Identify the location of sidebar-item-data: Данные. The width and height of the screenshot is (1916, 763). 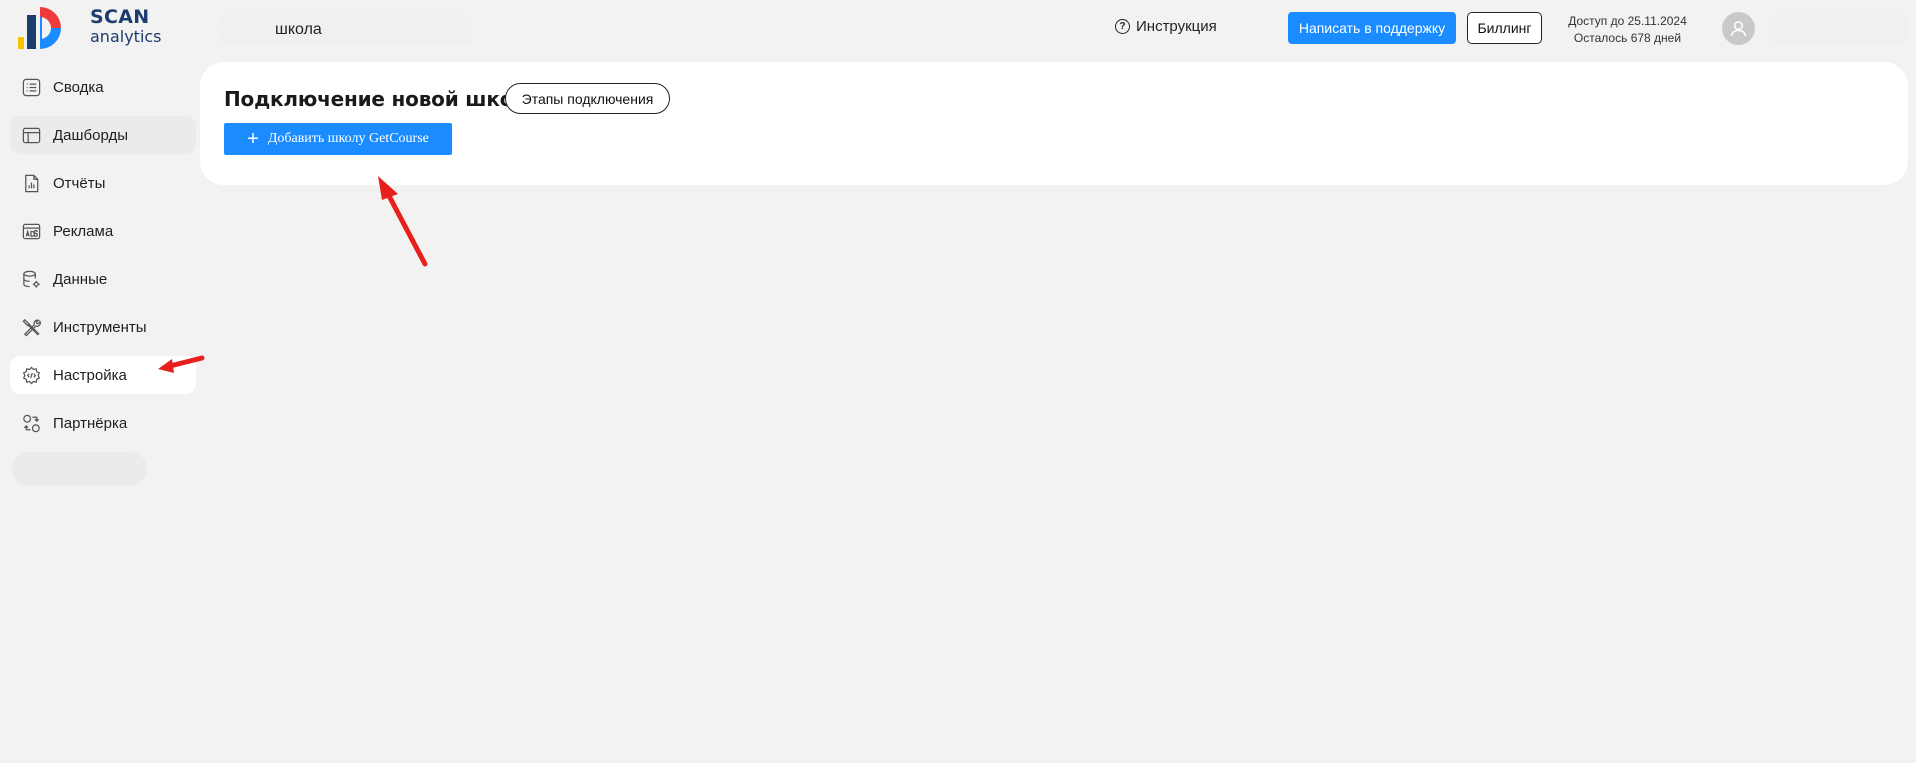
(103, 279).